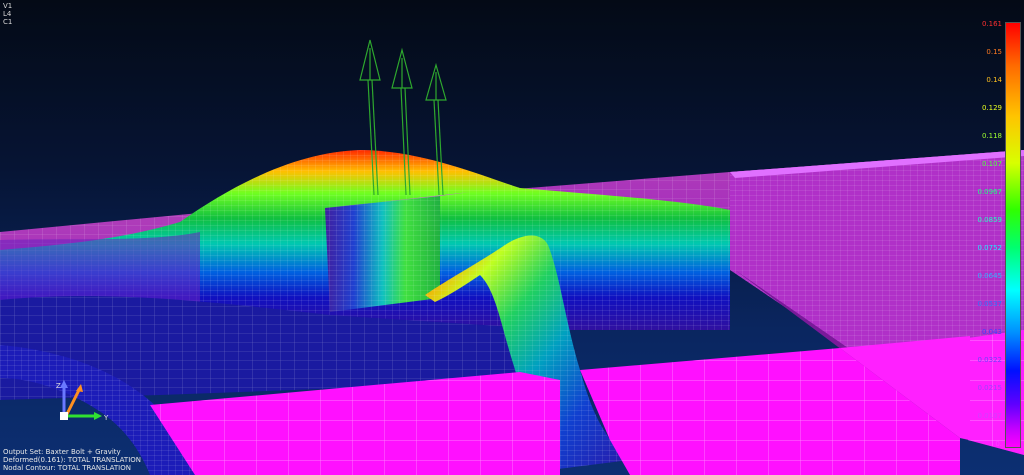  Describe the element at coordinates (8, 22) in the screenshot. I see `color-layer-label: C1` at that location.